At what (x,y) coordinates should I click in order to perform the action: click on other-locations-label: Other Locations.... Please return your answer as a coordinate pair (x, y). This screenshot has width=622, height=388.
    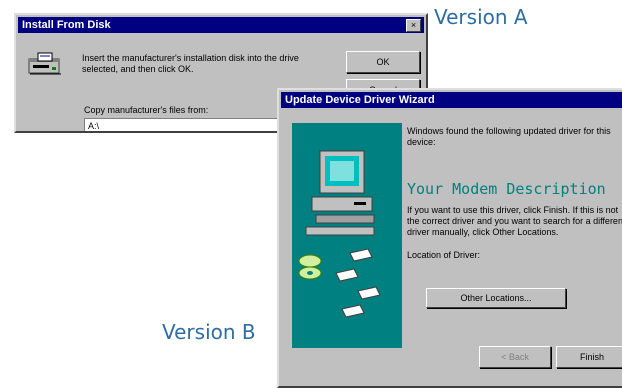
    Looking at the image, I should click on (496, 298).